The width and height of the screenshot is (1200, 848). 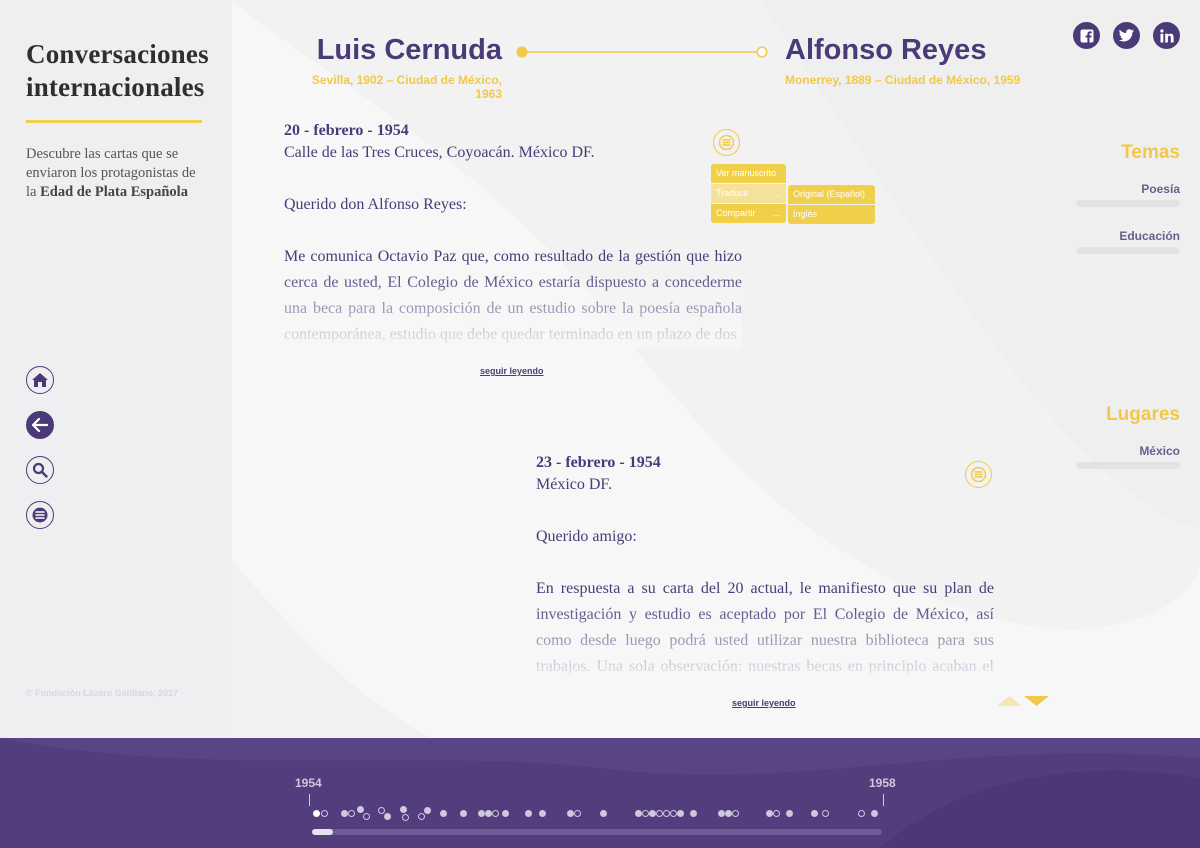 I want to click on lugares-panel: Lugares México, so click(x=1128, y=447).